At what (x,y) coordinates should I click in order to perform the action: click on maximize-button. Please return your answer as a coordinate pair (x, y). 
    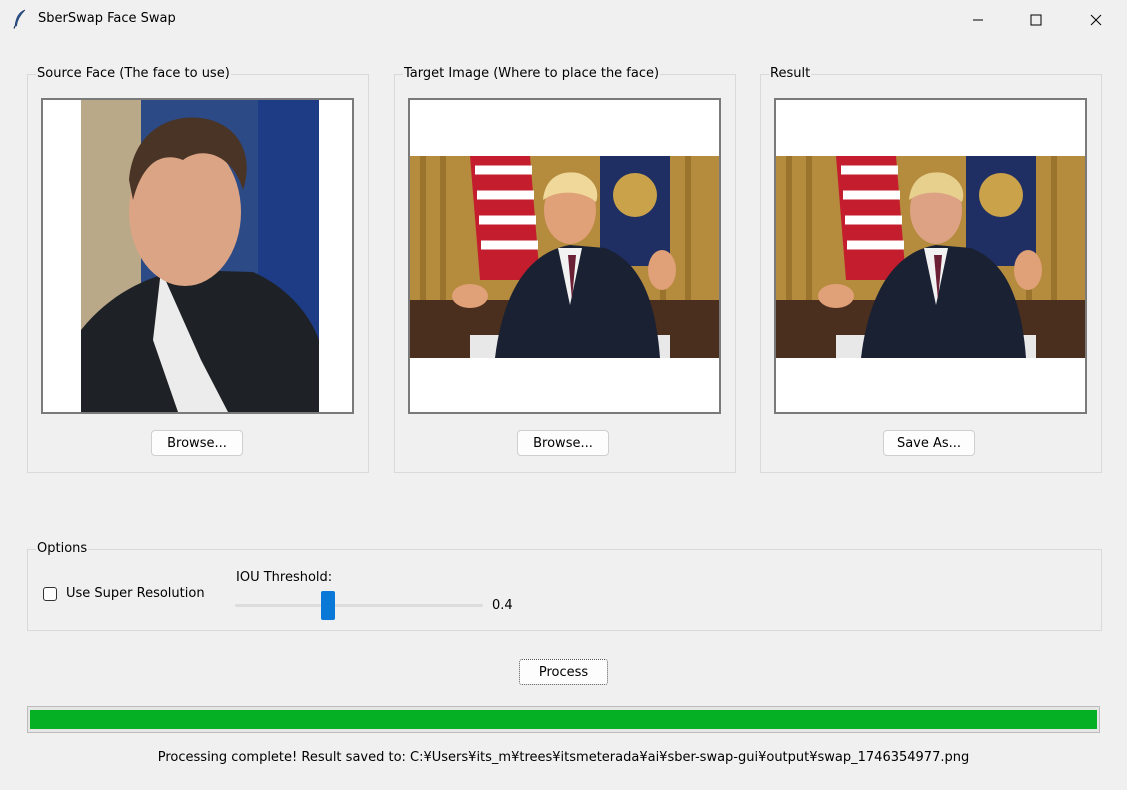
    Looking at the image, I should click on (1036, 20).